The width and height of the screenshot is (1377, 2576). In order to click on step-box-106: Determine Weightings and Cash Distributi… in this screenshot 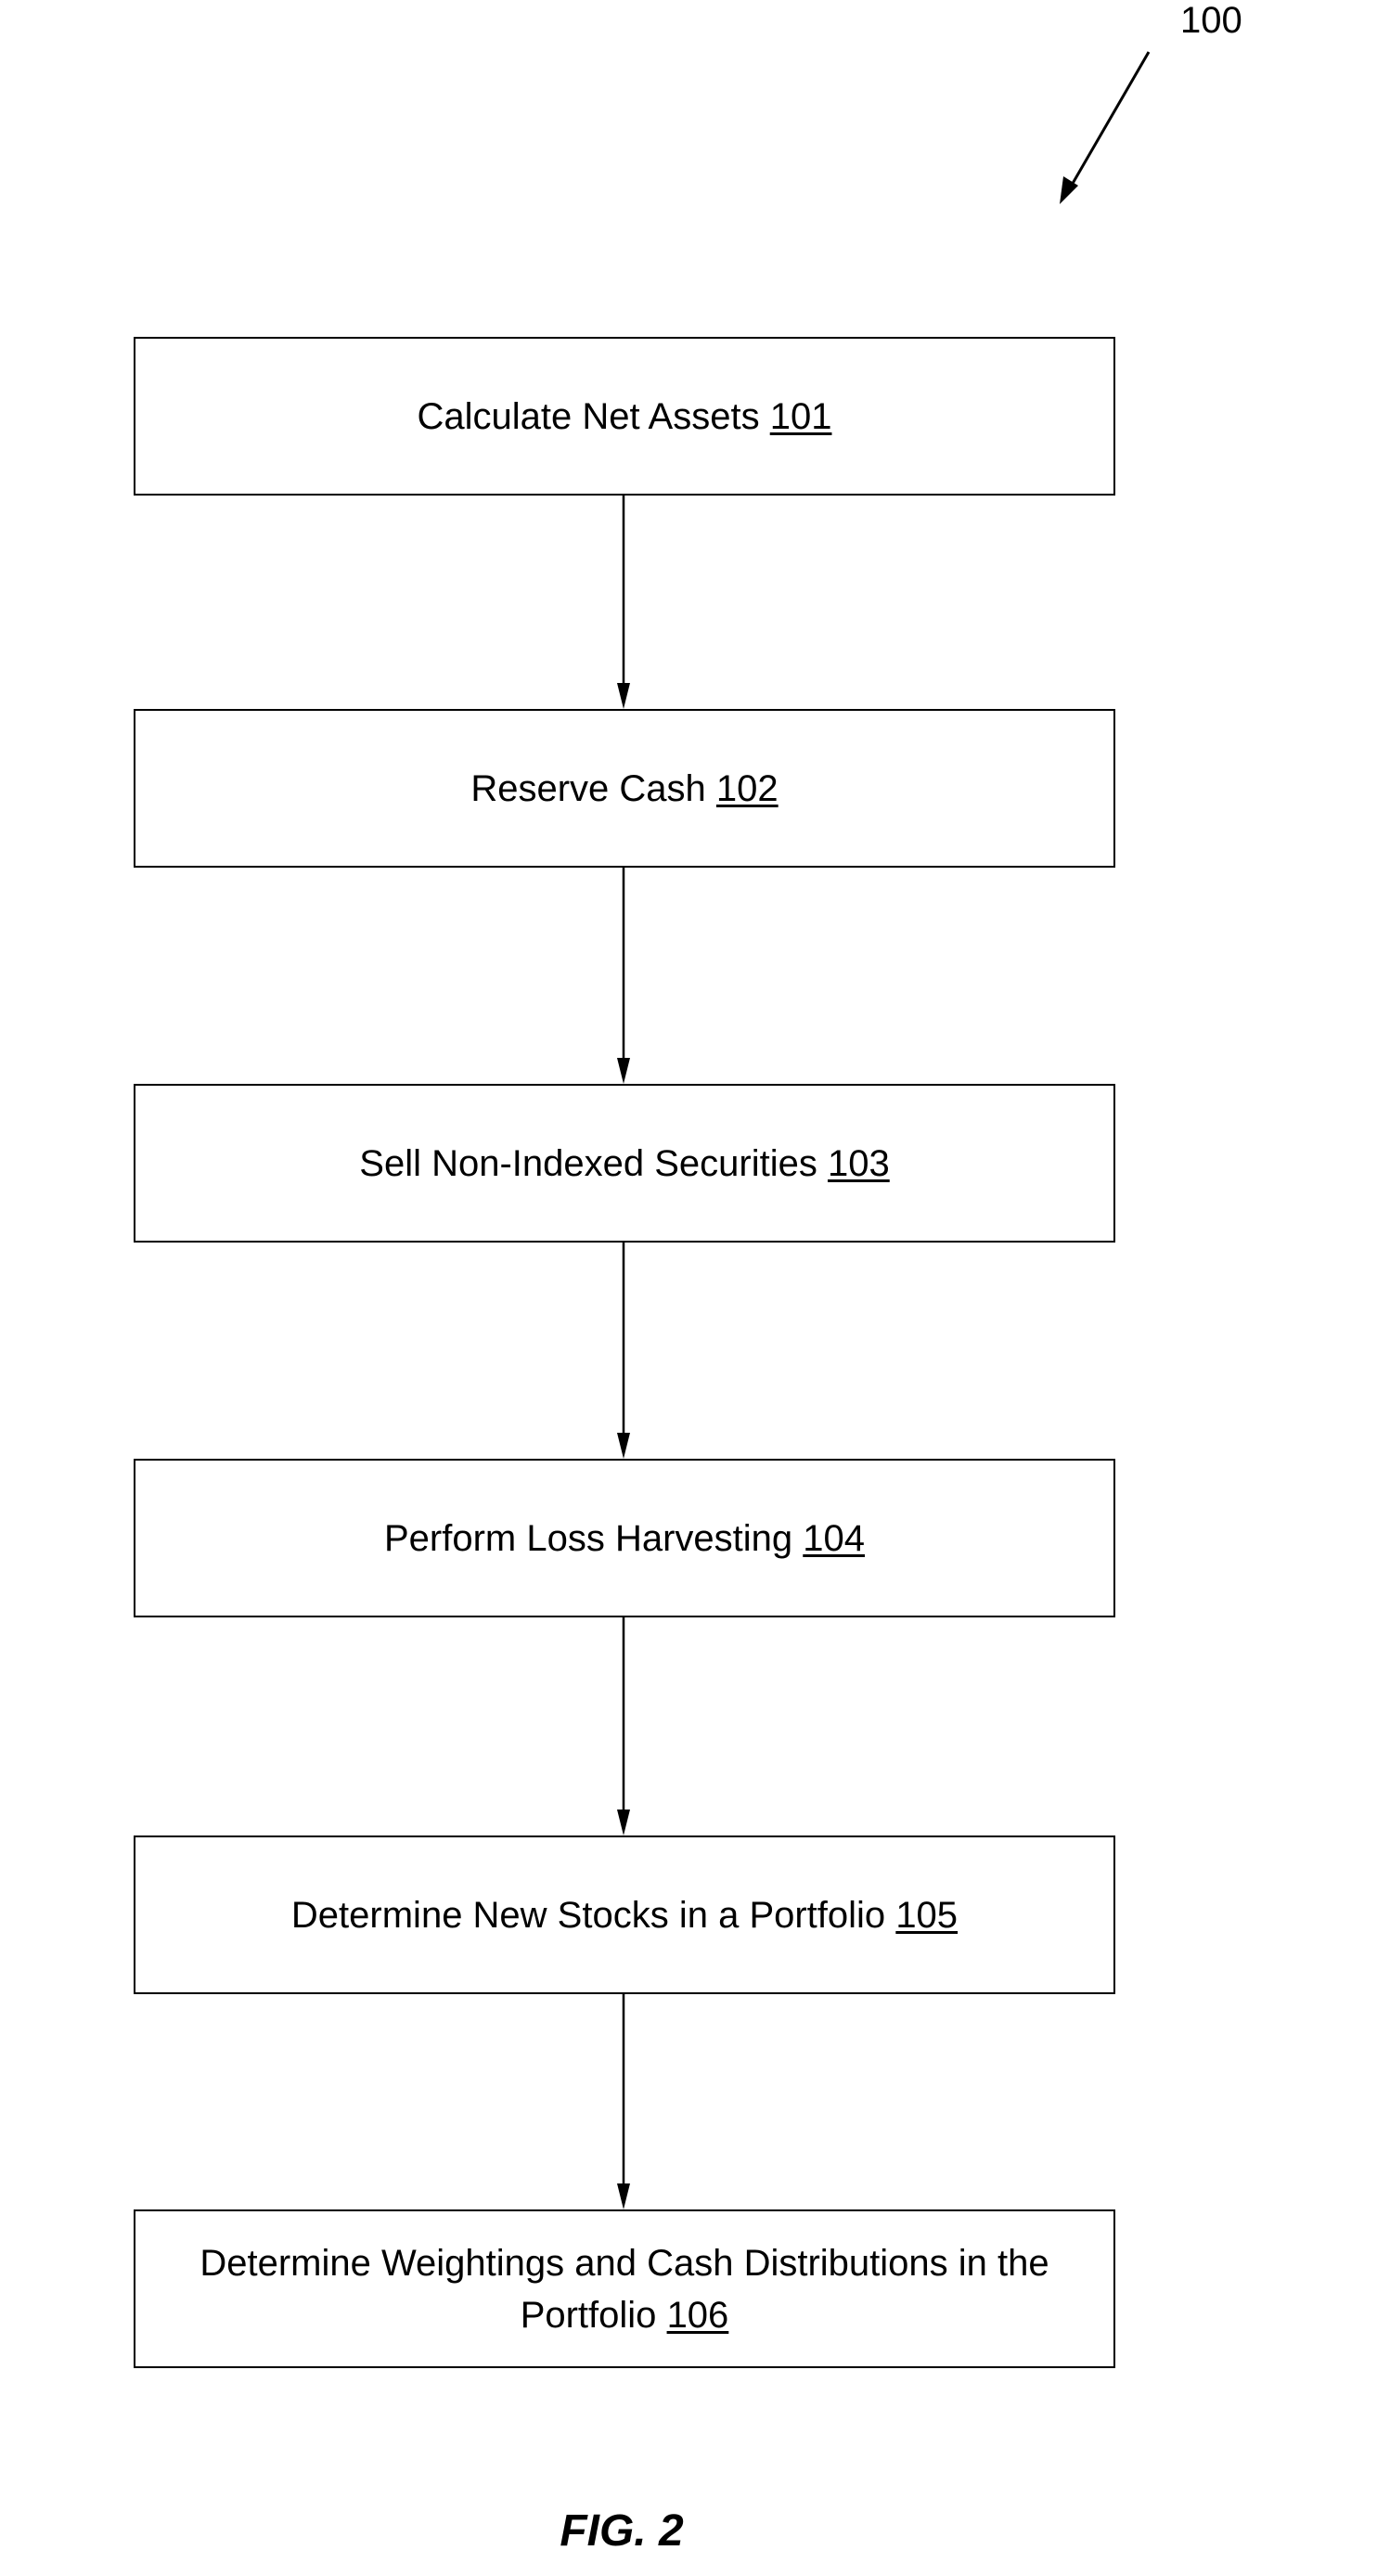, I will do `click(625, 2288)`.